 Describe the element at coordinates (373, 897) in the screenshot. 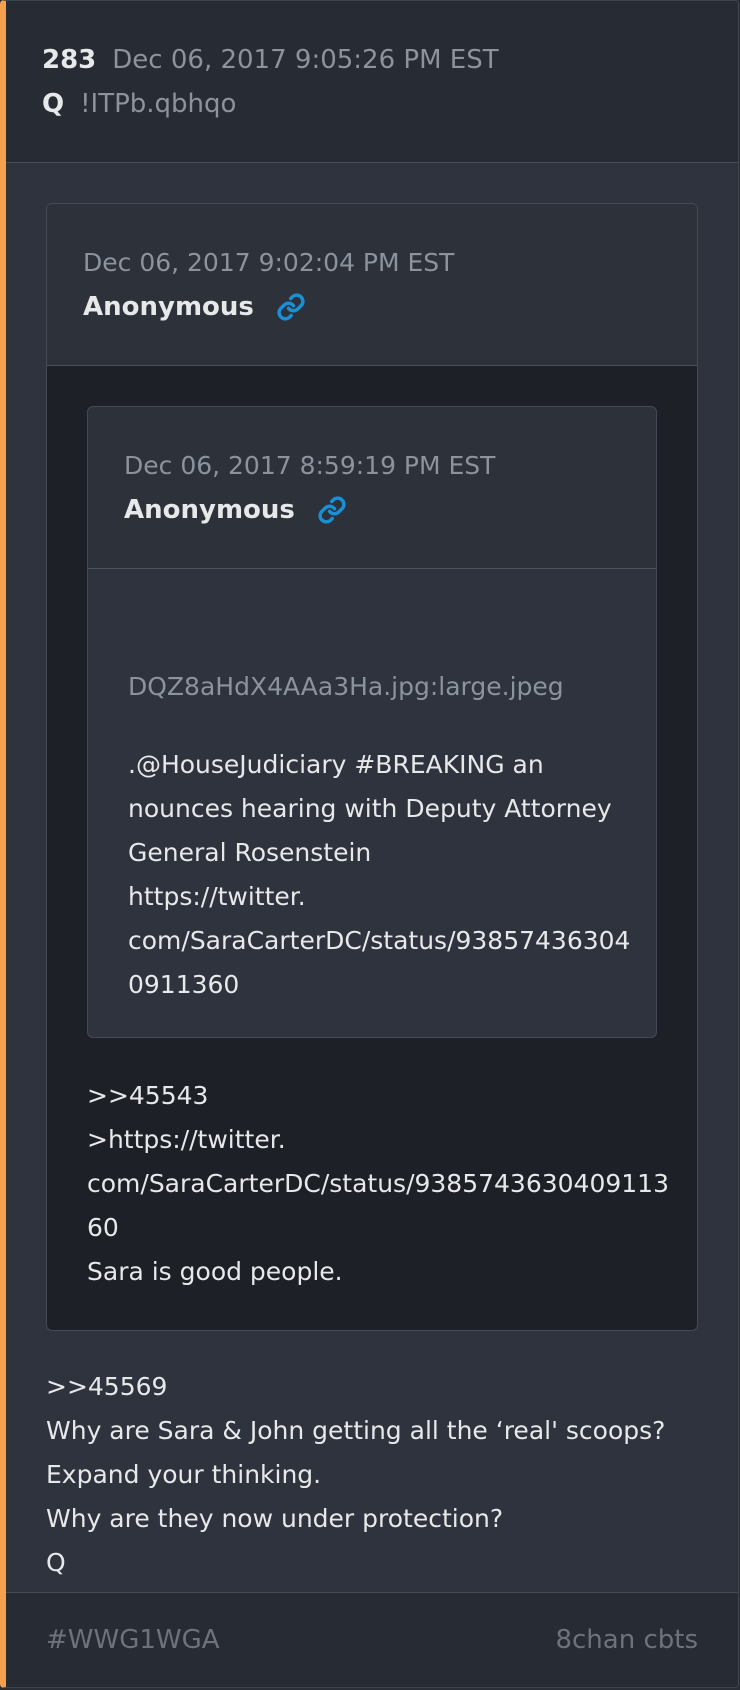

I see `text-line: https://twitter.` at that location.